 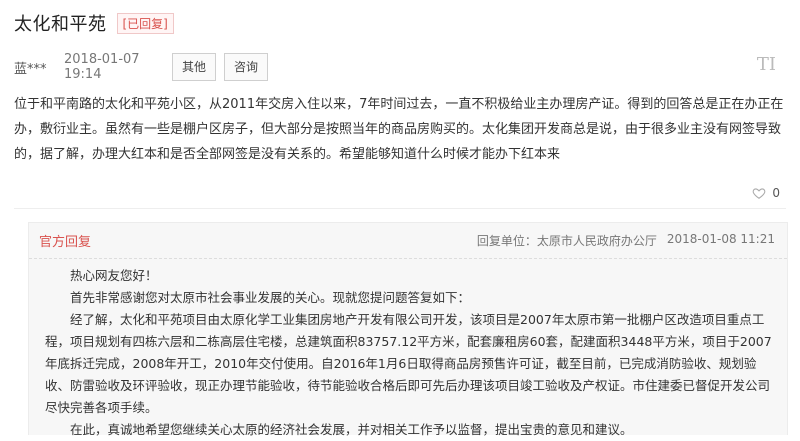 I want to click on page-header: 太化和平苑 [已回复], so click(x=94, y=23).